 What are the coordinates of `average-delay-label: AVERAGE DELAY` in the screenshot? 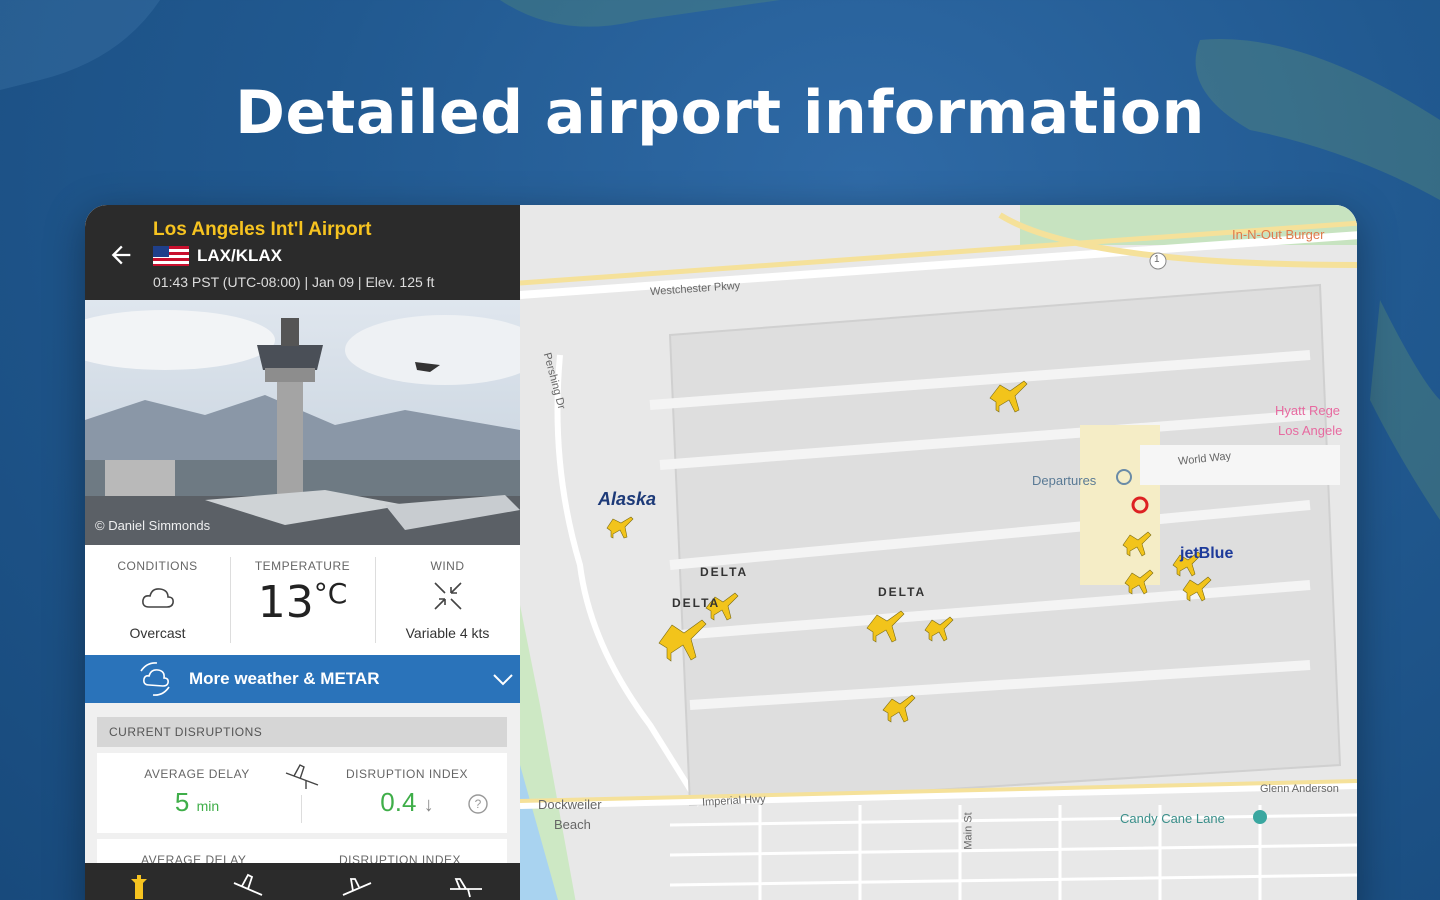 It's located at (197, 774).